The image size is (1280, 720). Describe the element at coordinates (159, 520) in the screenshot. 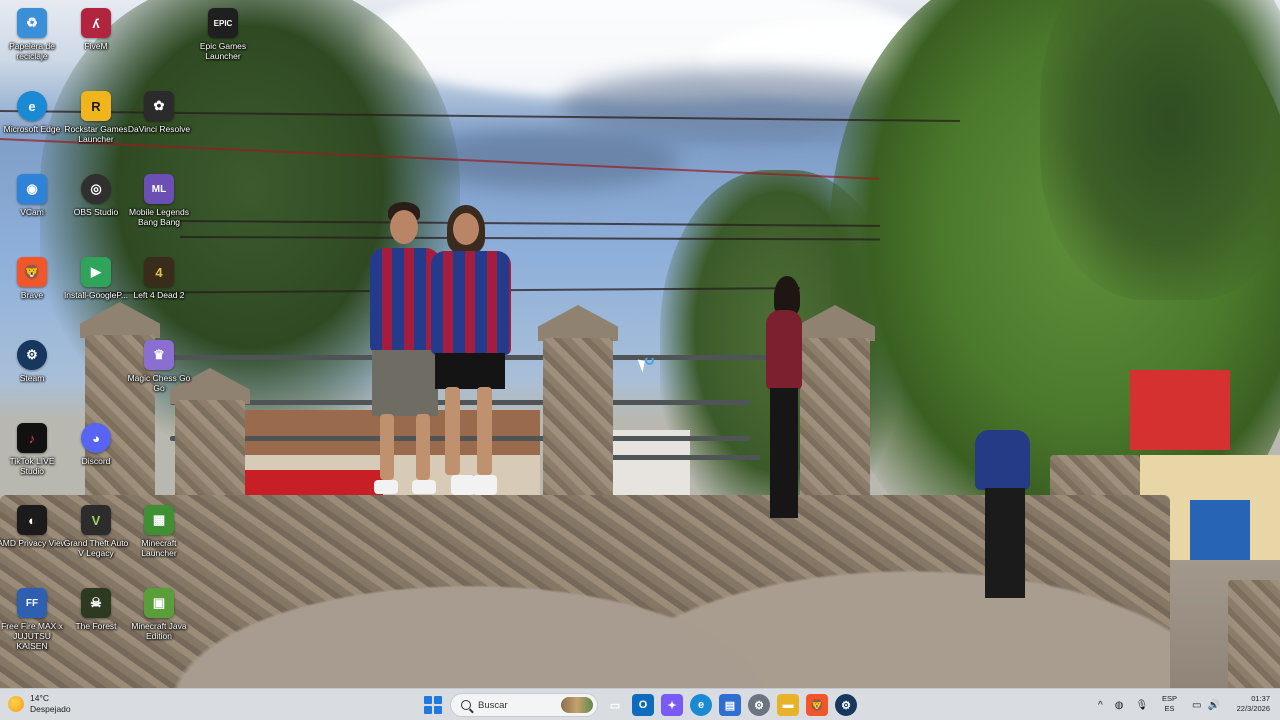

I see `minecraft-launcher-icon: ▦` at that location.